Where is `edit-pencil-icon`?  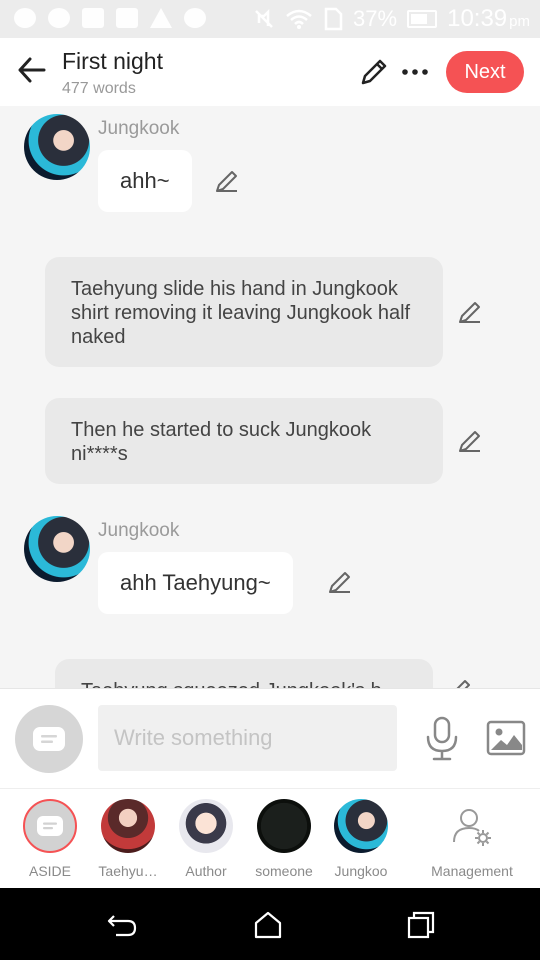 edit-pencil-icon is located at coordinates (374, 72).